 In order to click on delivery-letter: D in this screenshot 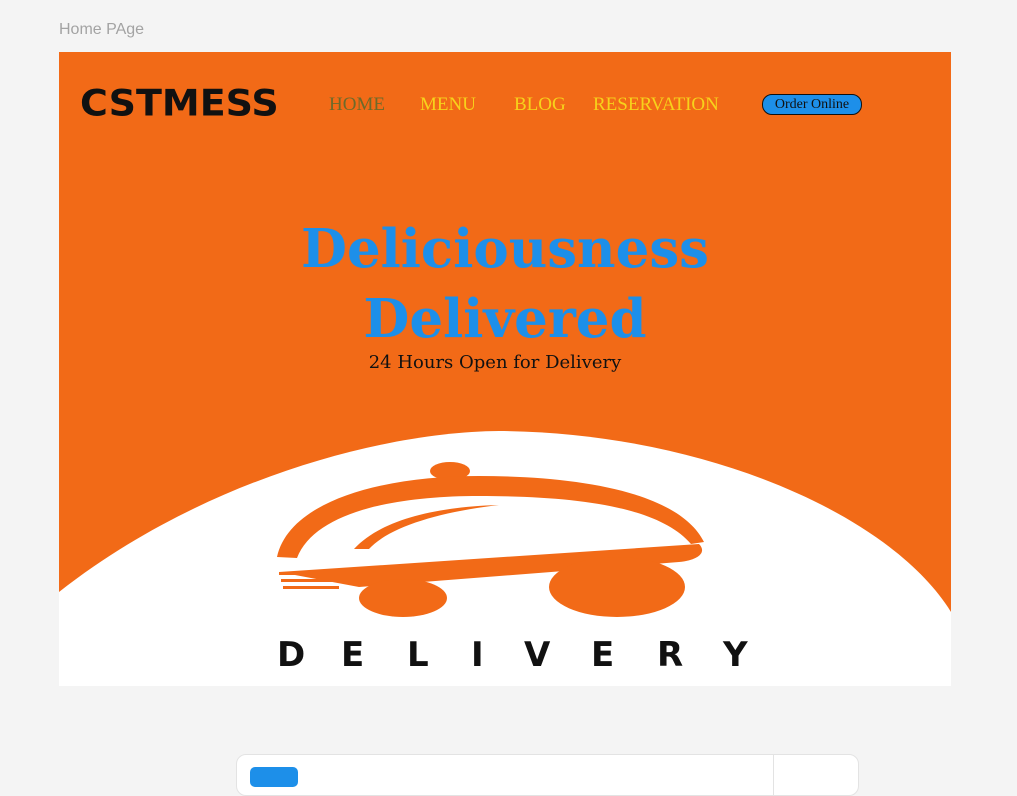, I will do `click(291, 655)`.